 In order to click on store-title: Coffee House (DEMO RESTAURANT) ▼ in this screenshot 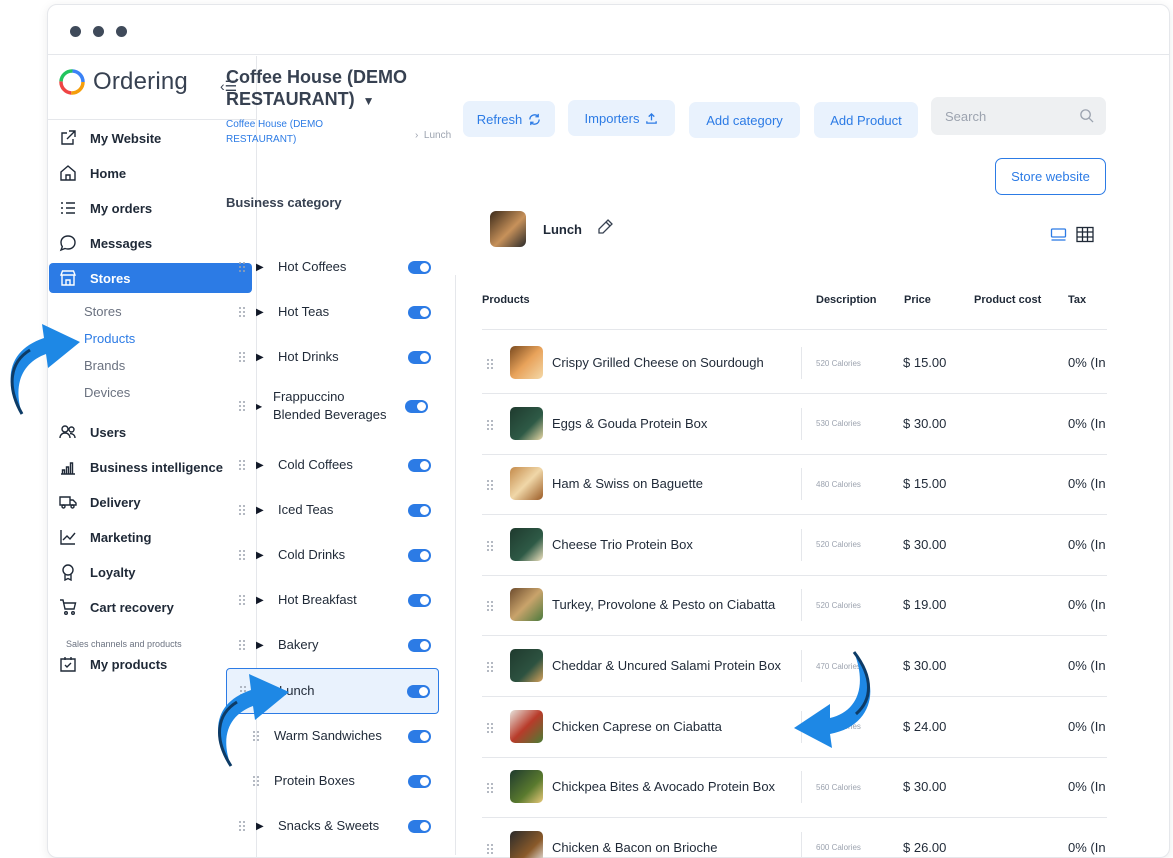, I will do `click(333, 89)`.